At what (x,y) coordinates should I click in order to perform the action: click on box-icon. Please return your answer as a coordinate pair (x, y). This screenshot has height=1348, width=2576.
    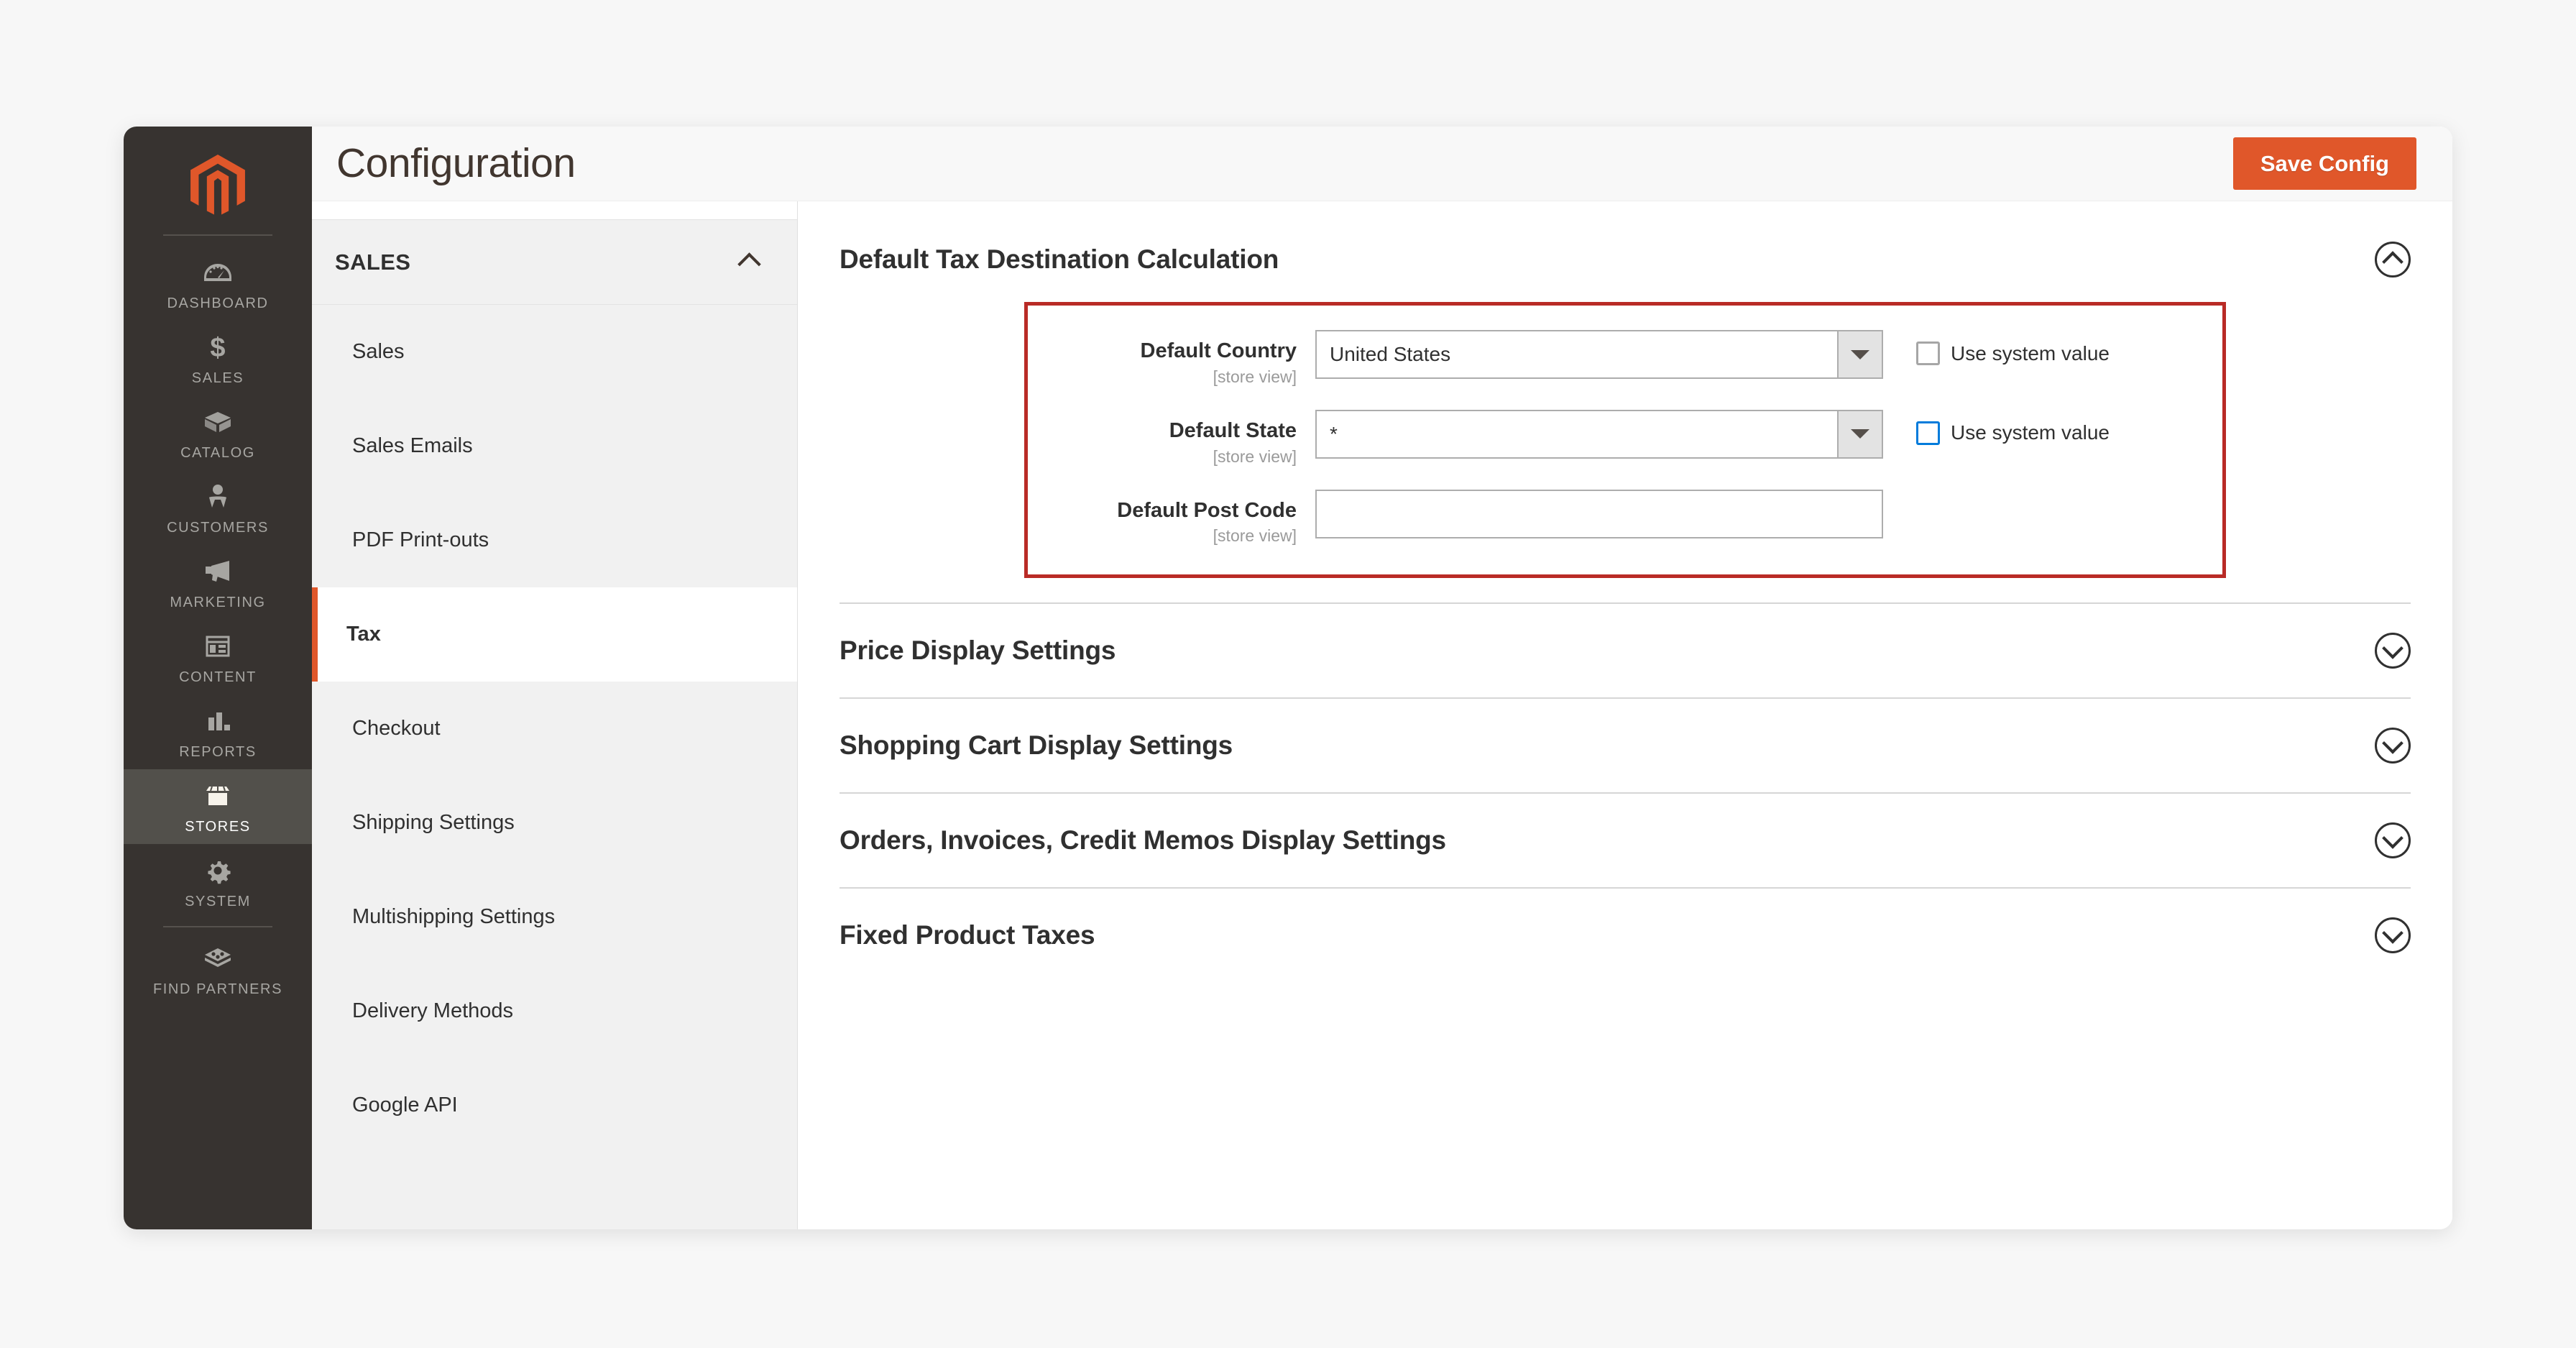
    Looking at the image, I should click on (218, 422).